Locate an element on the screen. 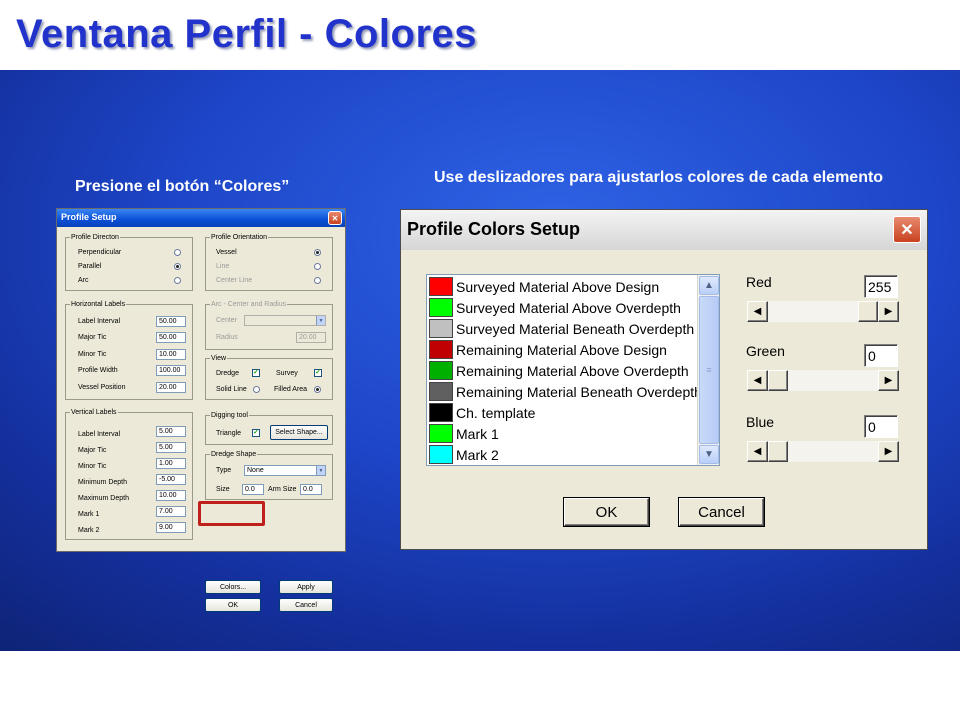  list-item: Mark 2 is located at coordinates (562, 454).